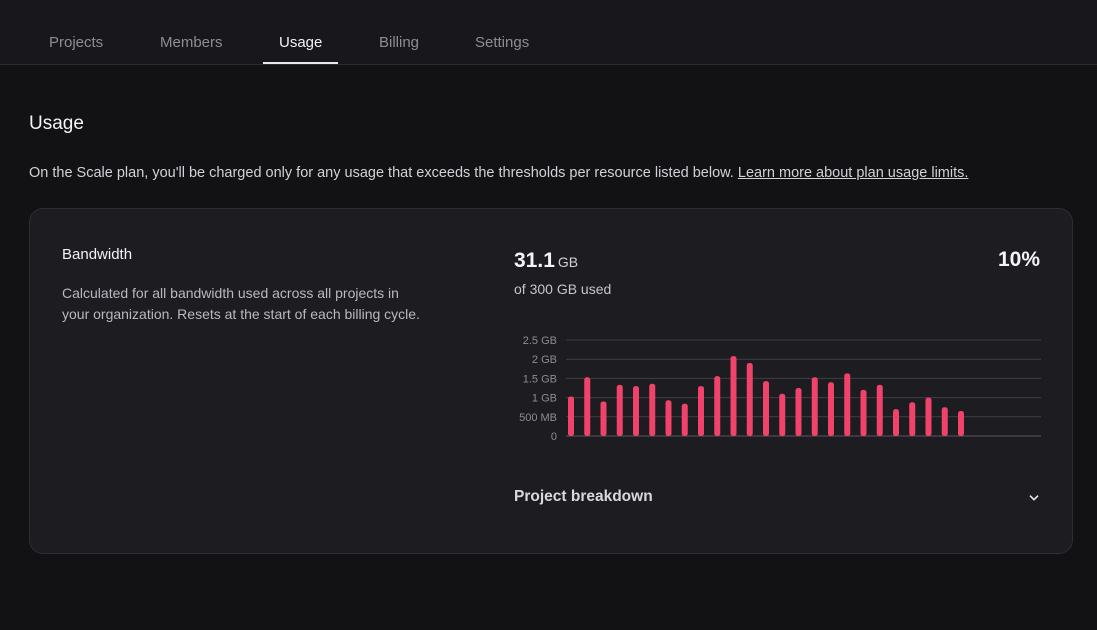  I want to click on tab-billing: Billing, so click(399, 42).